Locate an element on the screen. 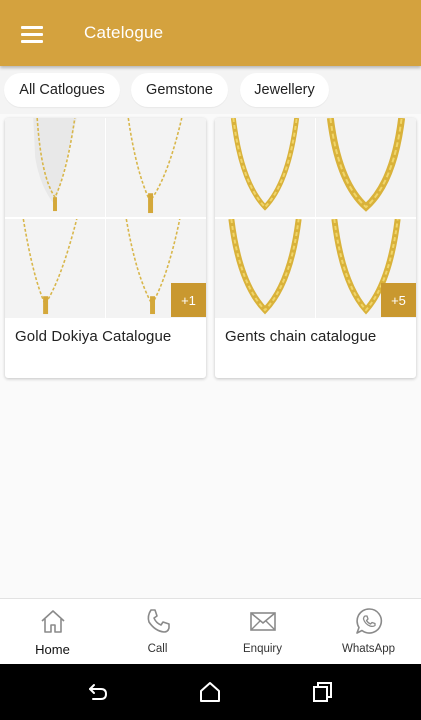 Image resolution: width=421 pixels, height=720 pixels. nav-call: Call is located at coordinates (157, 632).